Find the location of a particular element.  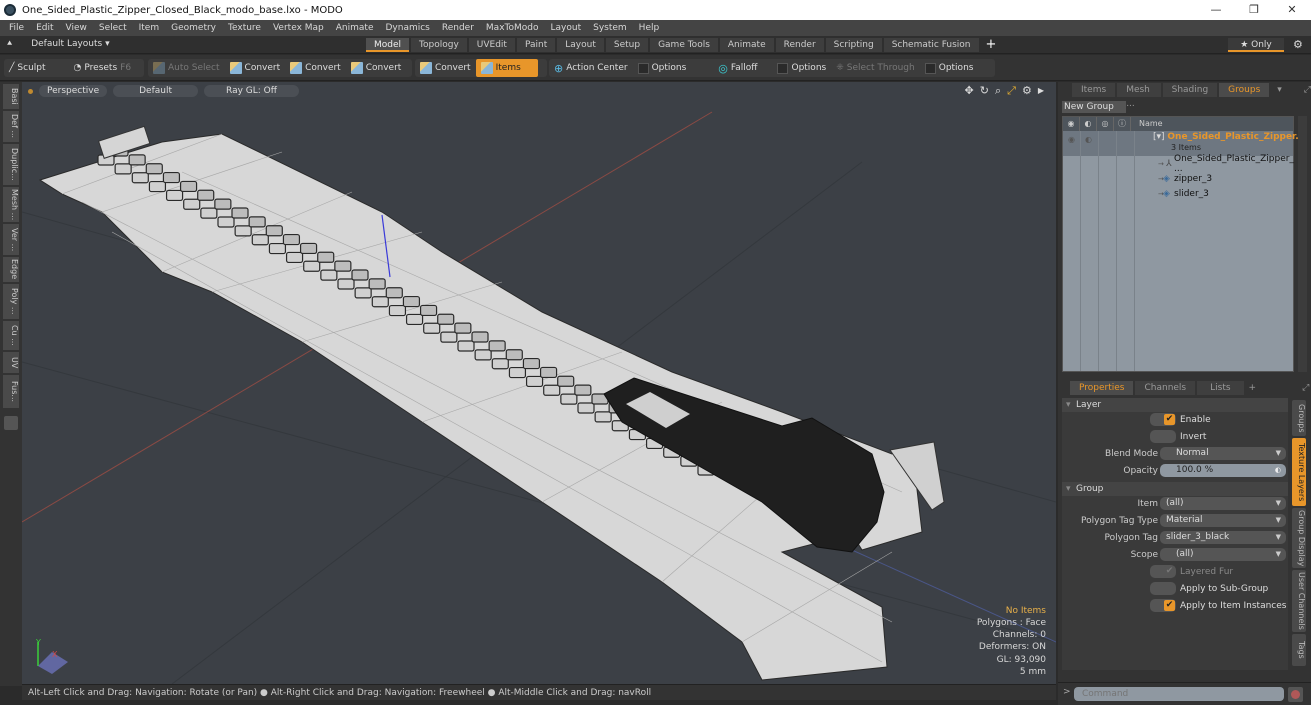

new-group-button: New Group is located at coordinates (1094, 107).